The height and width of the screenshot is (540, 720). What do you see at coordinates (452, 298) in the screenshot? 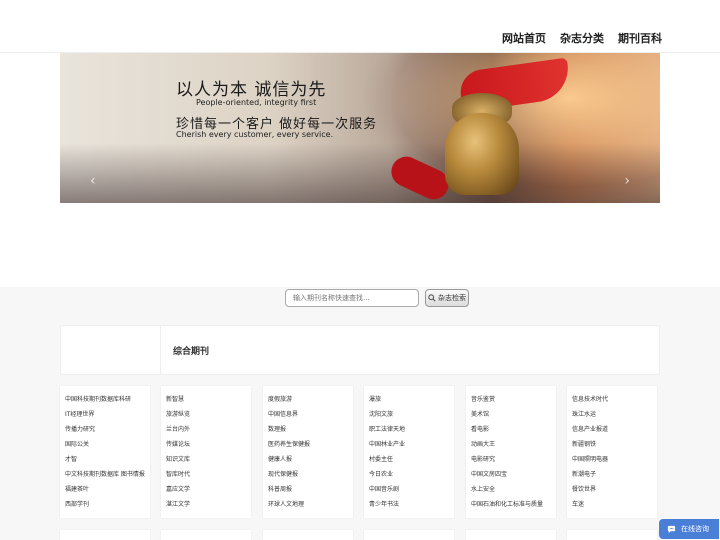
I see `search-button-label: 杂志检索` at bounding box center [452, 298].